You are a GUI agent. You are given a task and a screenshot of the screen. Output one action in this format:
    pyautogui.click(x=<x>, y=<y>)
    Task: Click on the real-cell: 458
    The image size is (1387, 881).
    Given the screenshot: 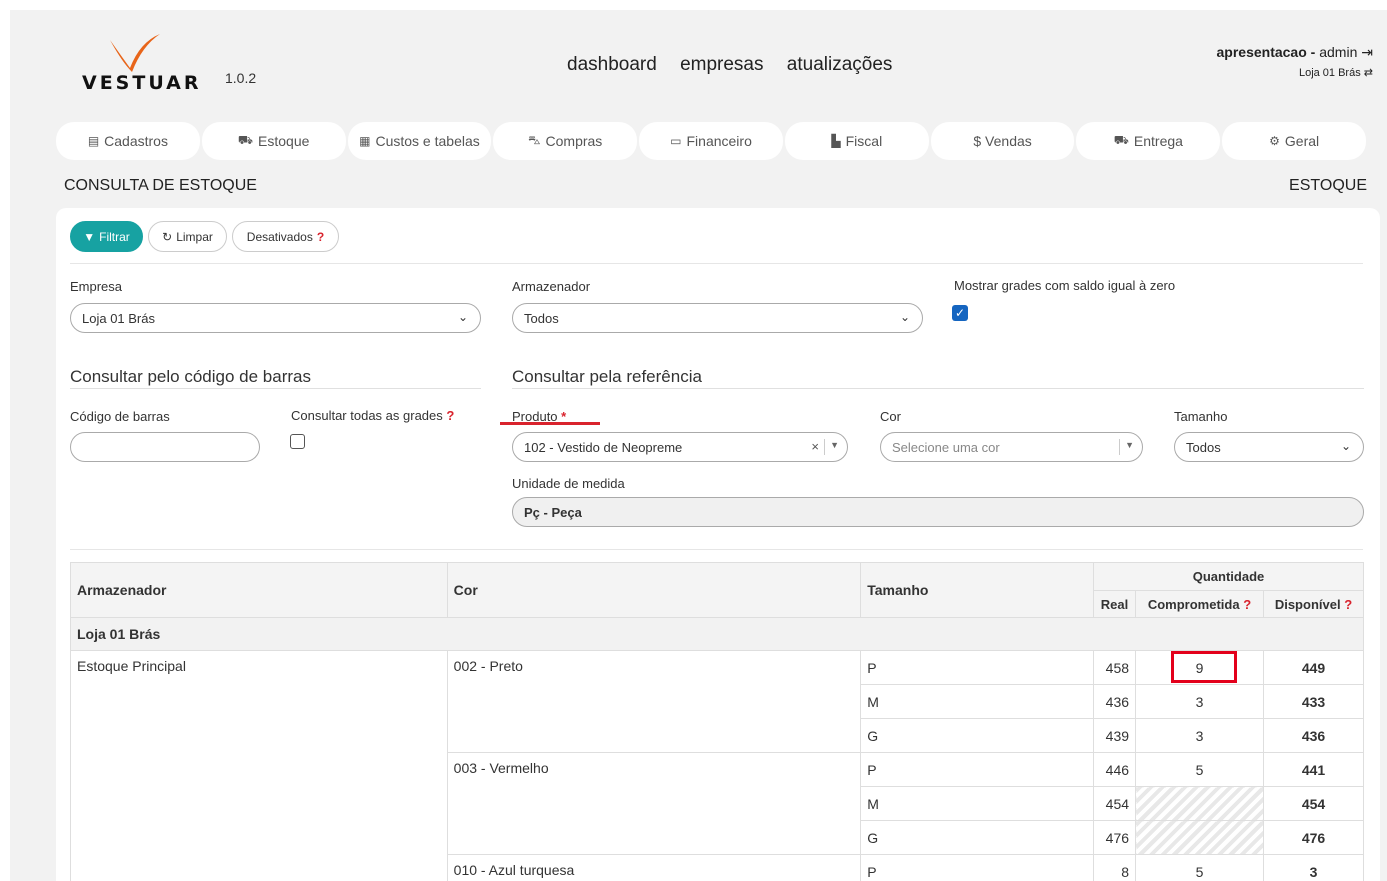 What is the action you would take?
    pyautogui.click(x=1115, y=667)
    